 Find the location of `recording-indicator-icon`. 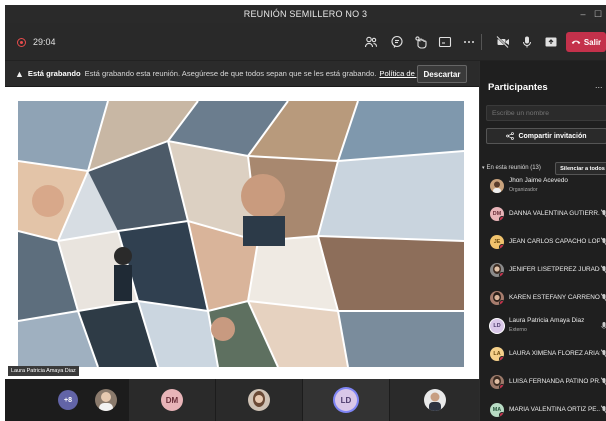

recording-indicator-icon is located at coordinates (21, 42).